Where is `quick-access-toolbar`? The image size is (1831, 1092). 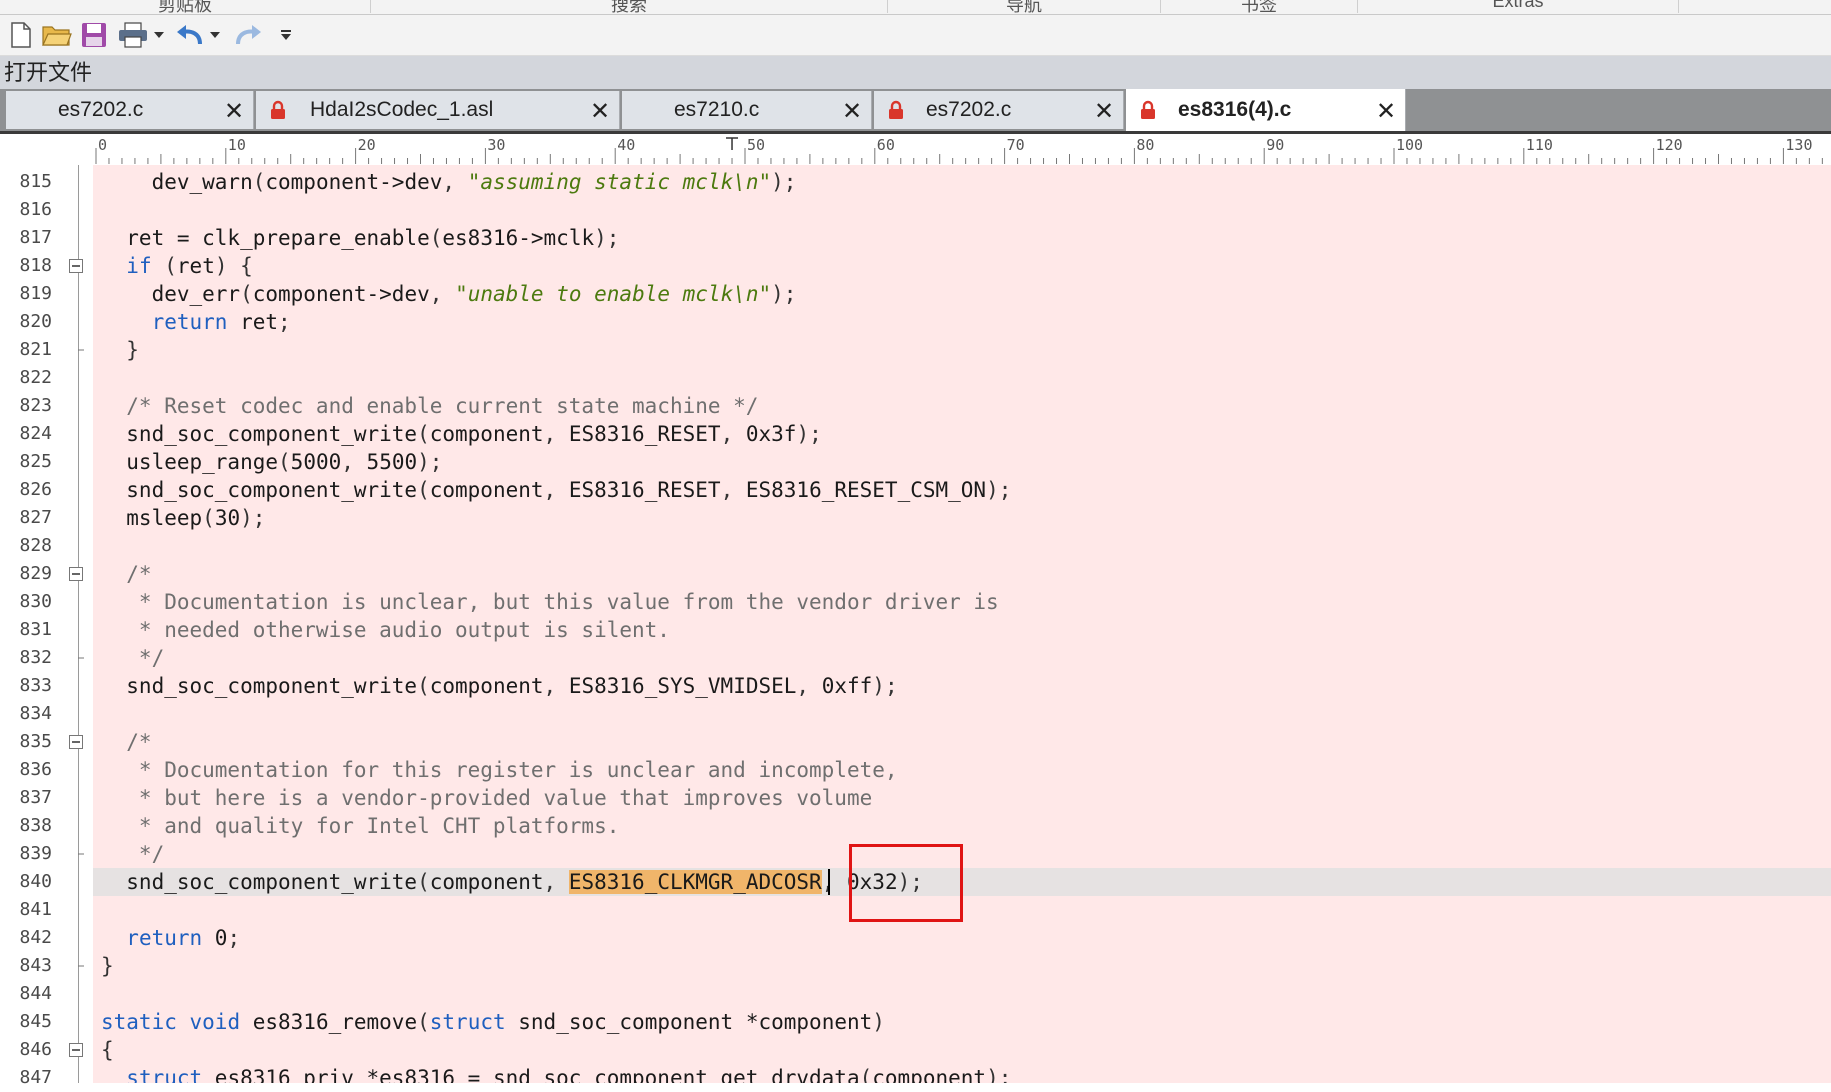 quick-access-toolbar is located at coordinates (915, 35).